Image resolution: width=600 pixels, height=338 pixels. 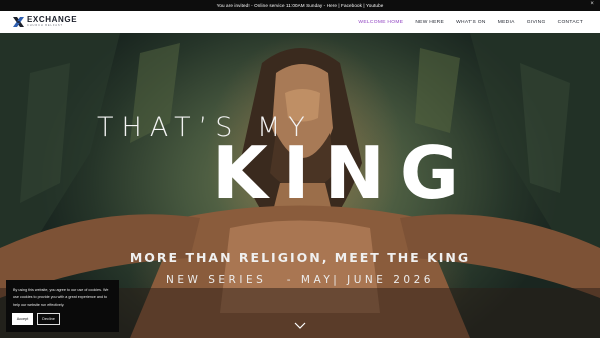 What do you see at coordinates (36, 319) in the screenshot?
I see `cookie-buttons: Accept Decline` at bounding box center [36, 319].